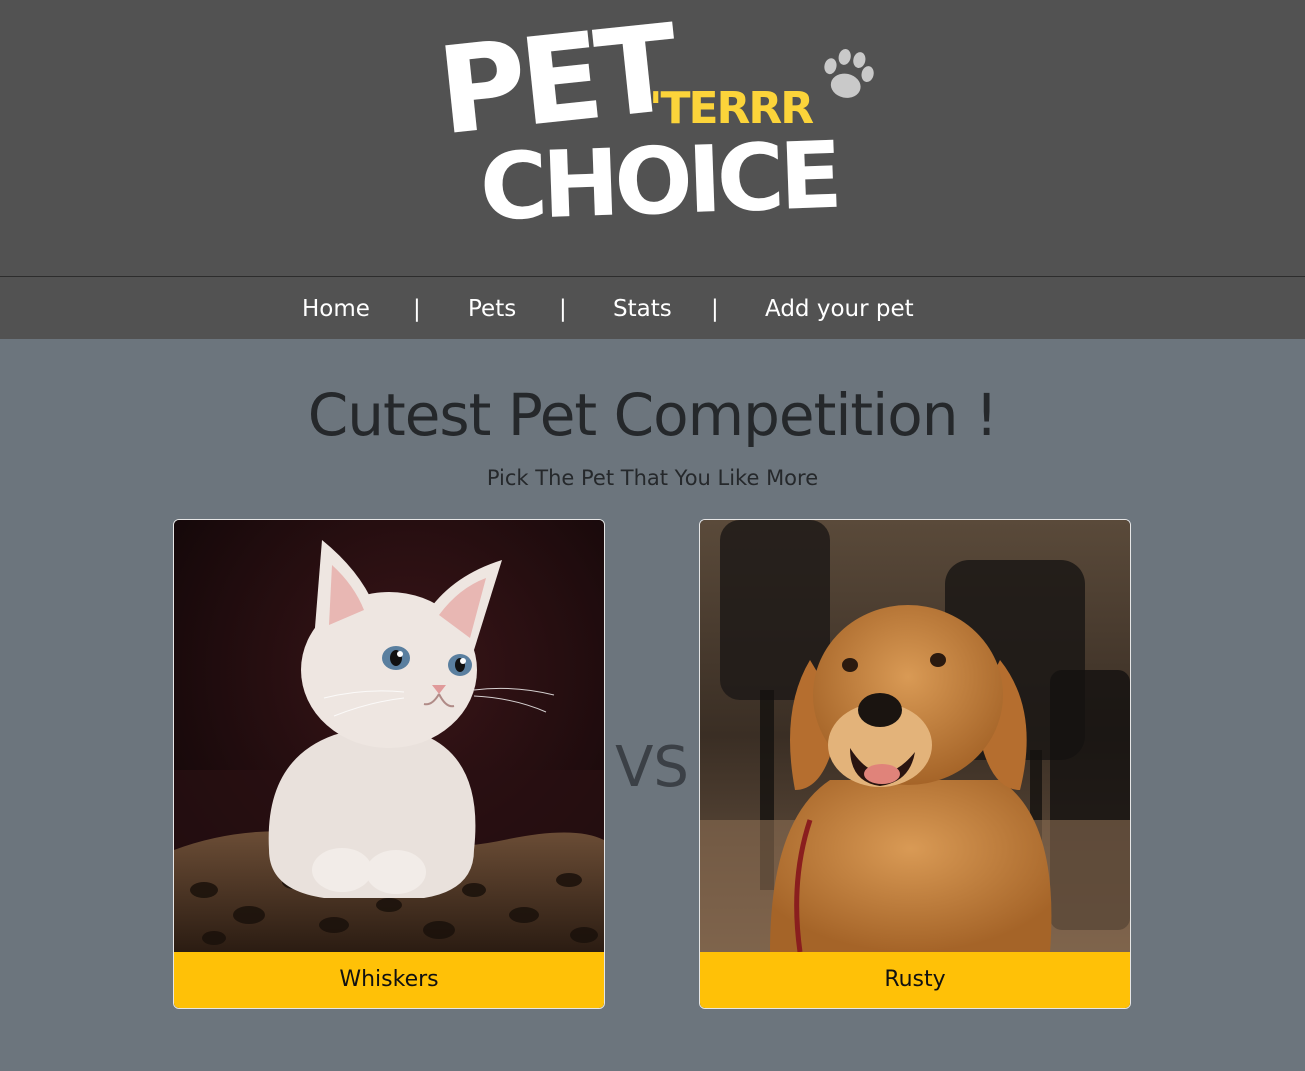 The width and height of the screenshot is (1305, 1071). I want to click on logo-choice-text: CHOICE, so click(659, 181).